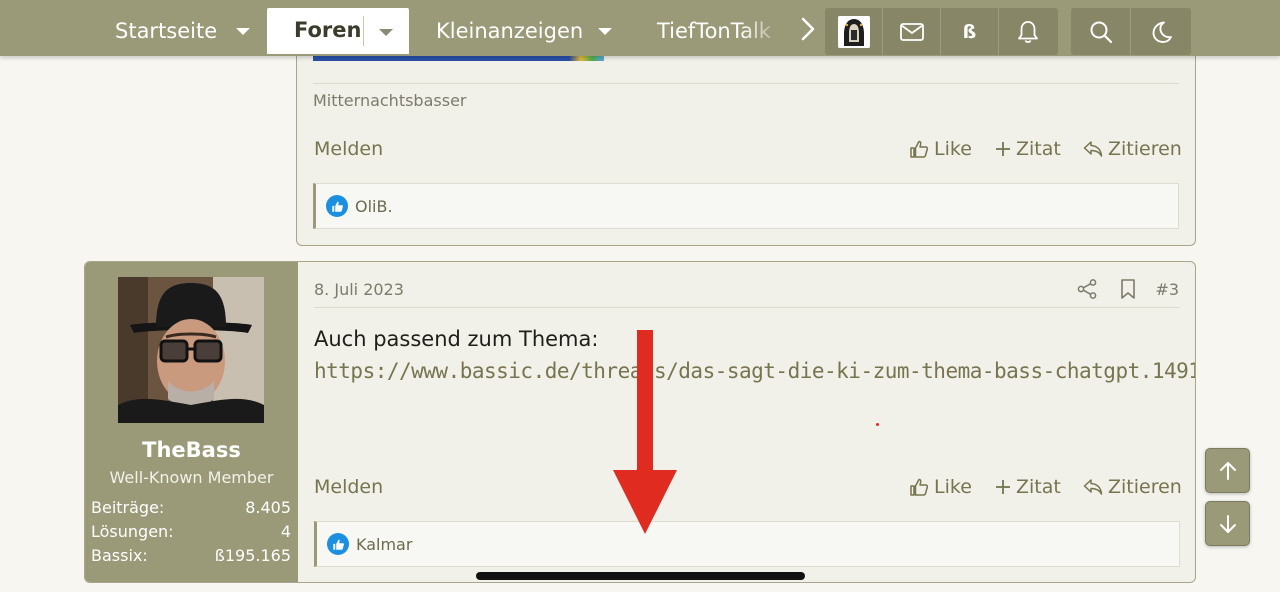  I want to click on scroll-to-bottom-button, so click(1227, 523).